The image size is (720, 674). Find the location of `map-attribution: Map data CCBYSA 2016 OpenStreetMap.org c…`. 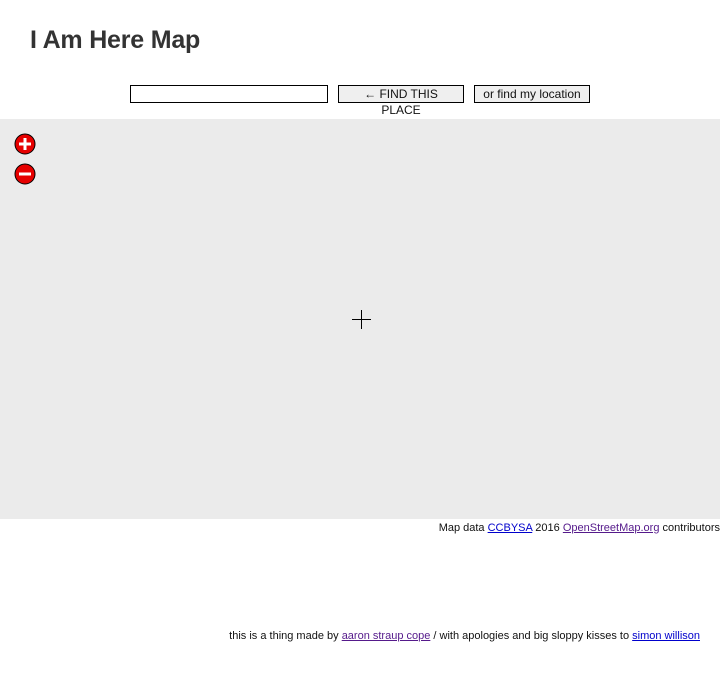

map-attribution: Map data CCBYSA 2016 OpenStreetMap.org c… is located at coordinates (579, 528).